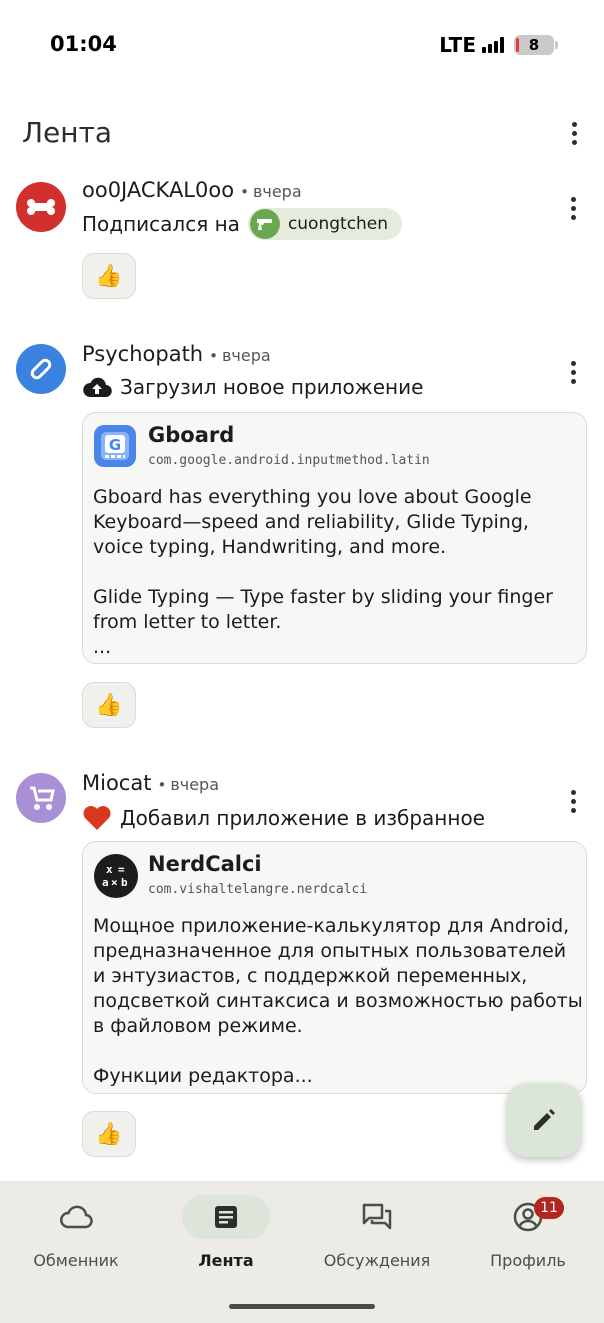 The width and height of the screenshot is (604, 1323). I want to click on notification-badge: 11, so click(549, 1208).